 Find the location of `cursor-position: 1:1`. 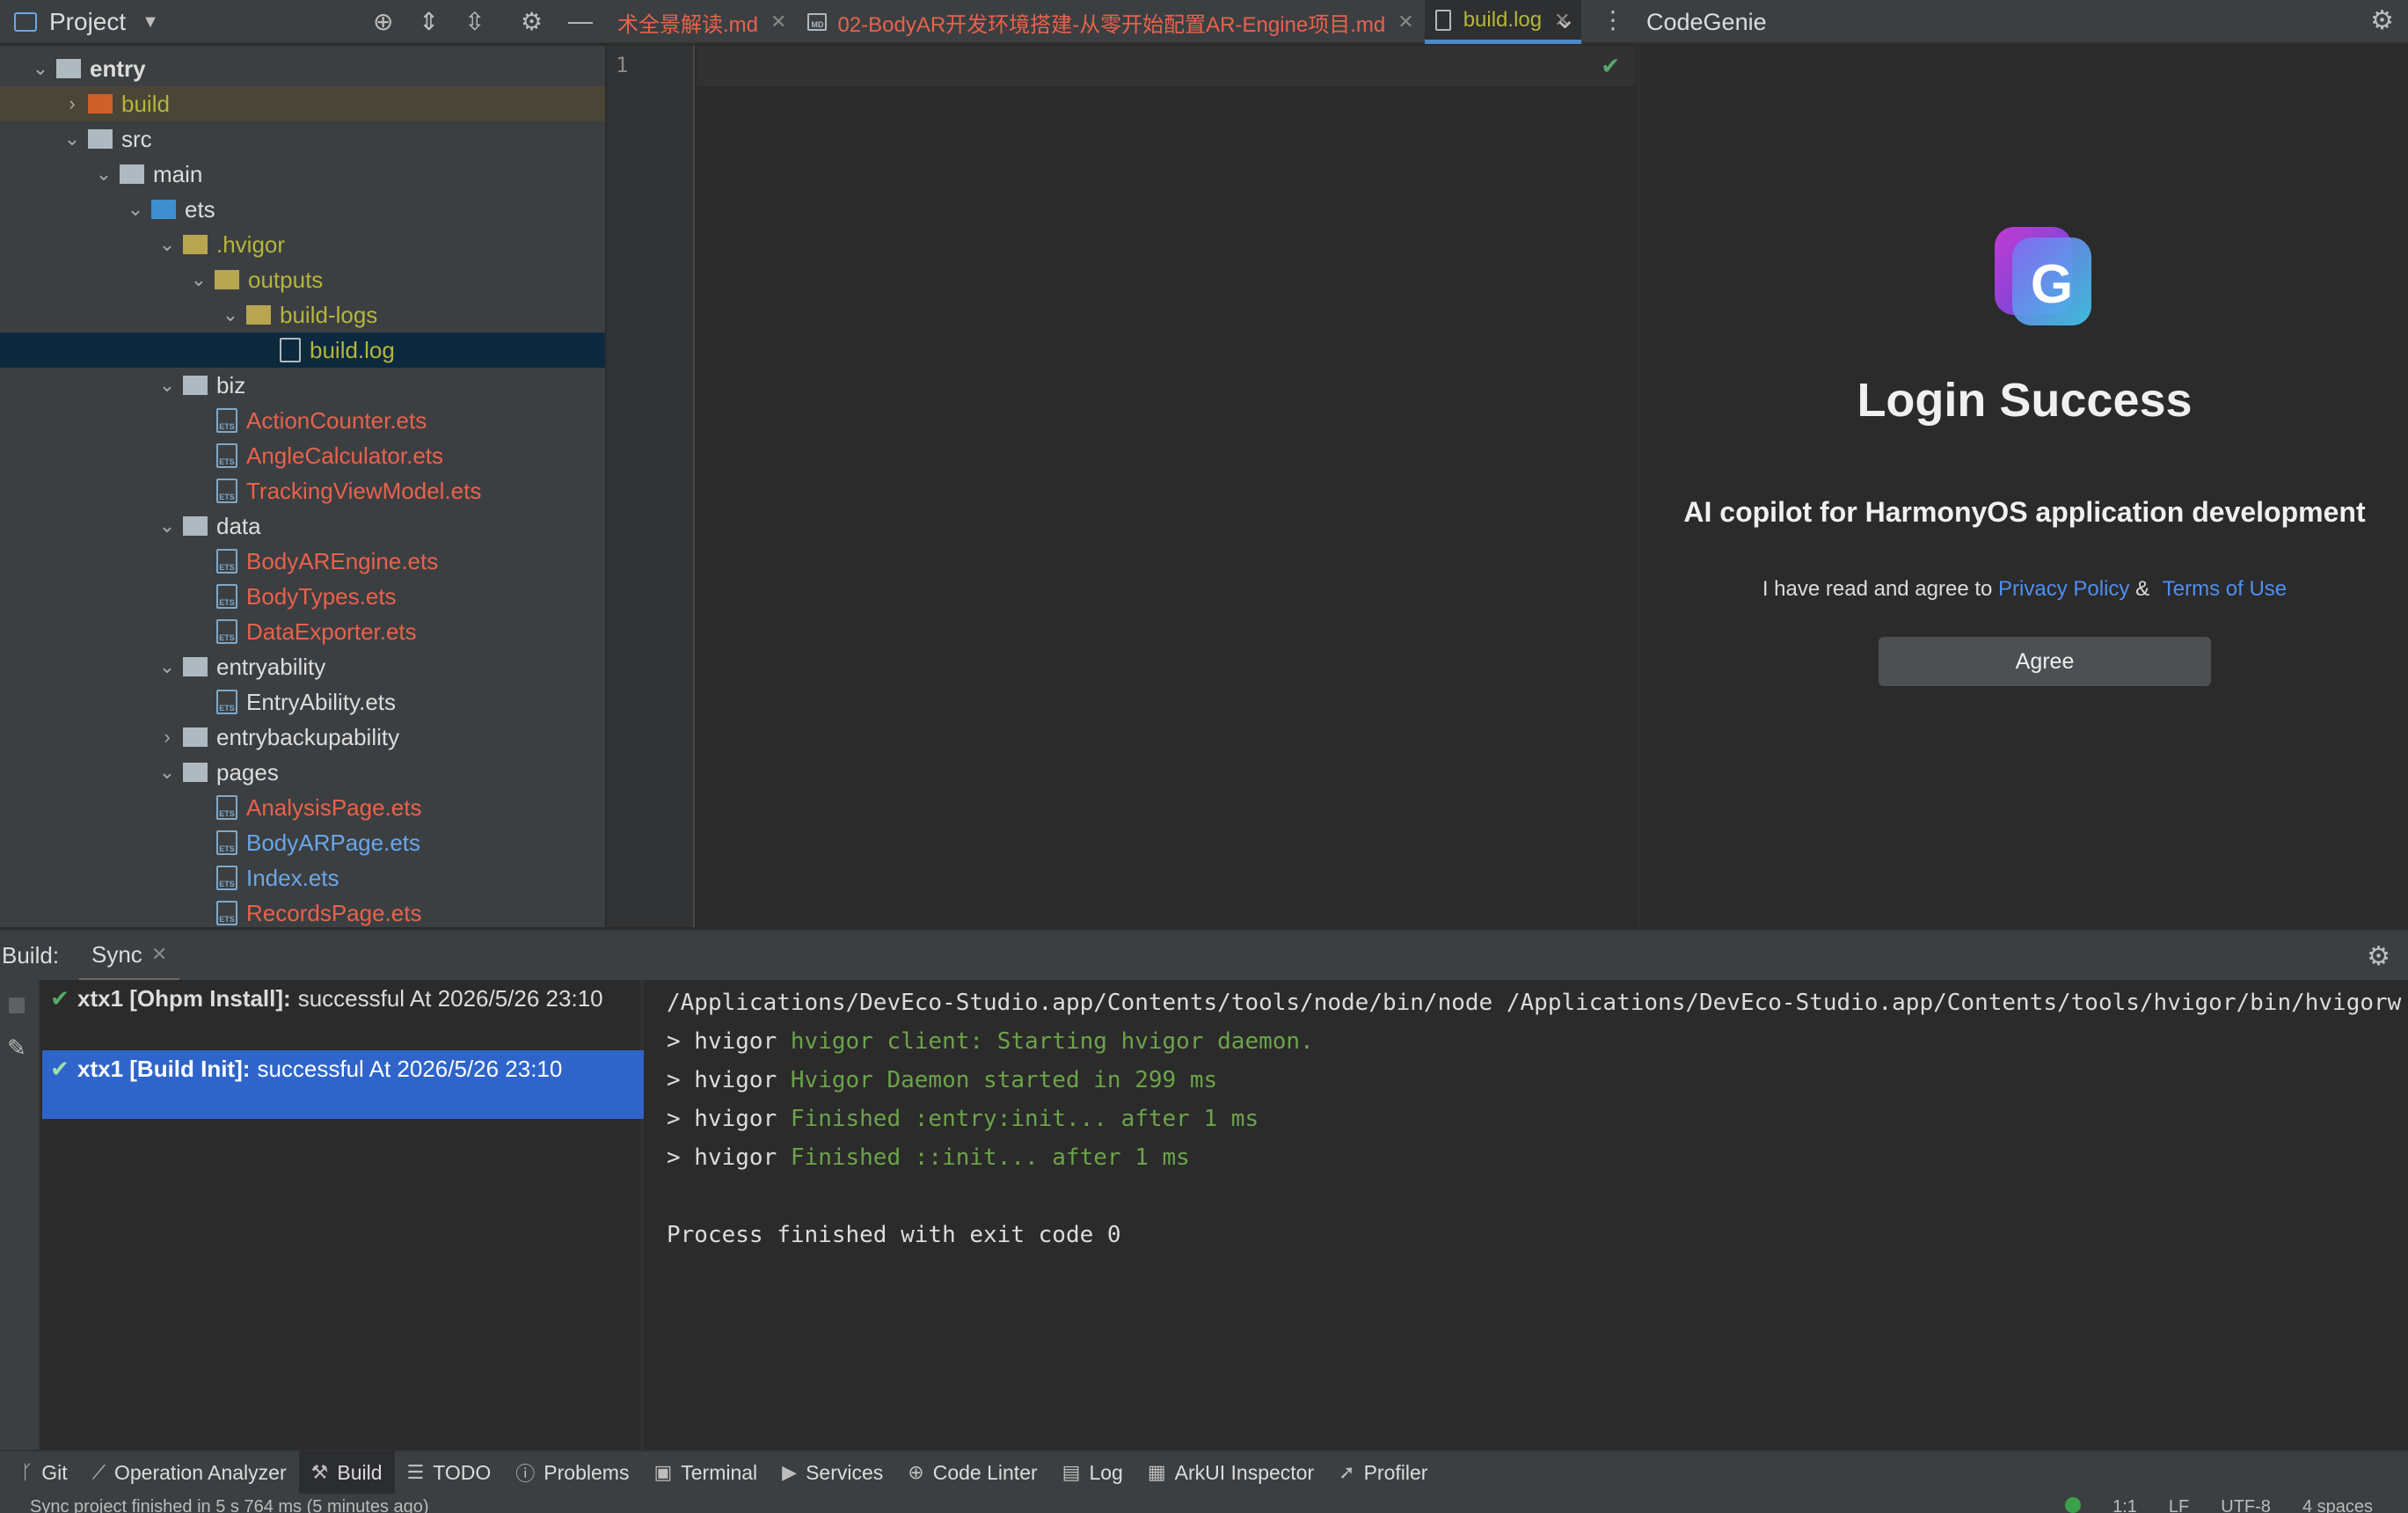

cursor-position: 1:1 is located at coordinates (2124, 1505).